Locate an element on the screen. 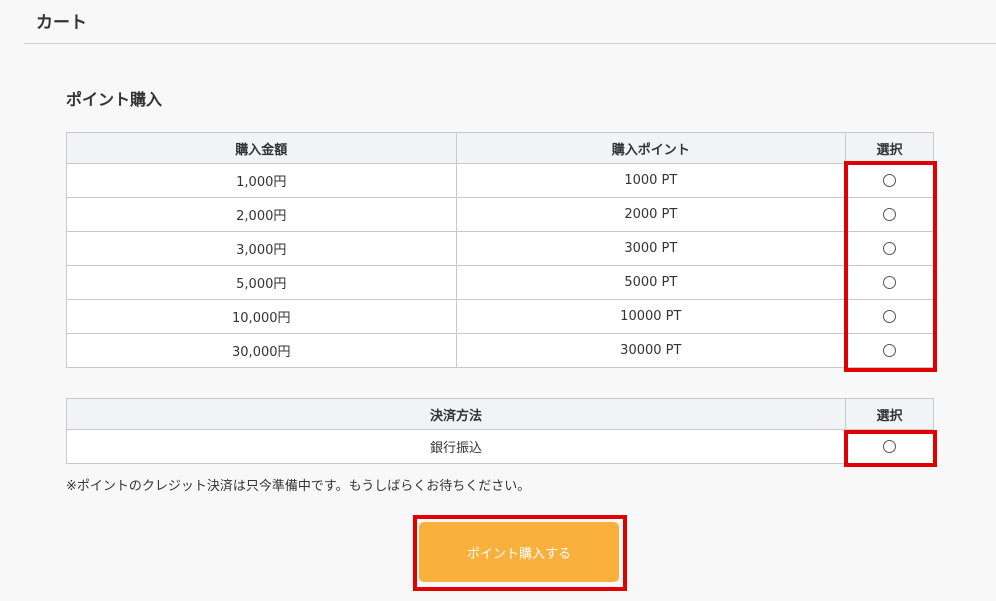  table-row: 3,000円 3000 PT is located at coordinates (500, 248).